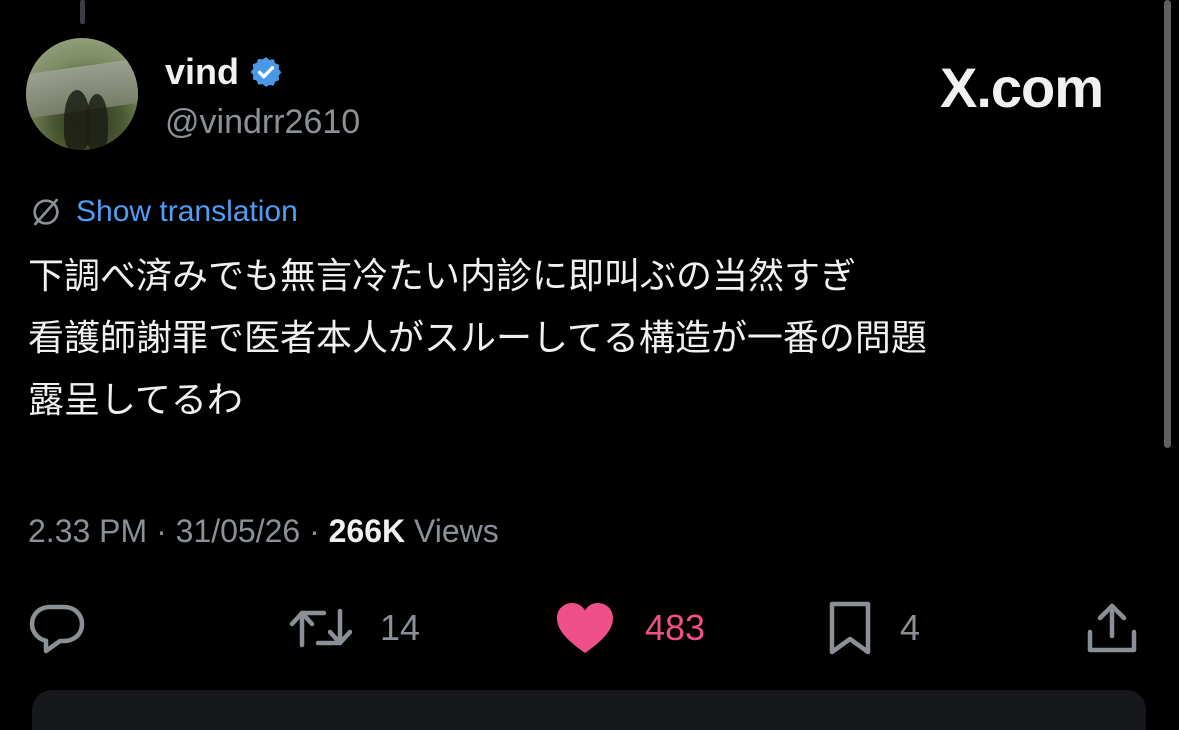 This screenshot has width=1179, height=730. What do you see at coordinates (135, 400) in the screenshot?
I see `tweet-line: 露呈してるわ` at bounding box center [135, 400].